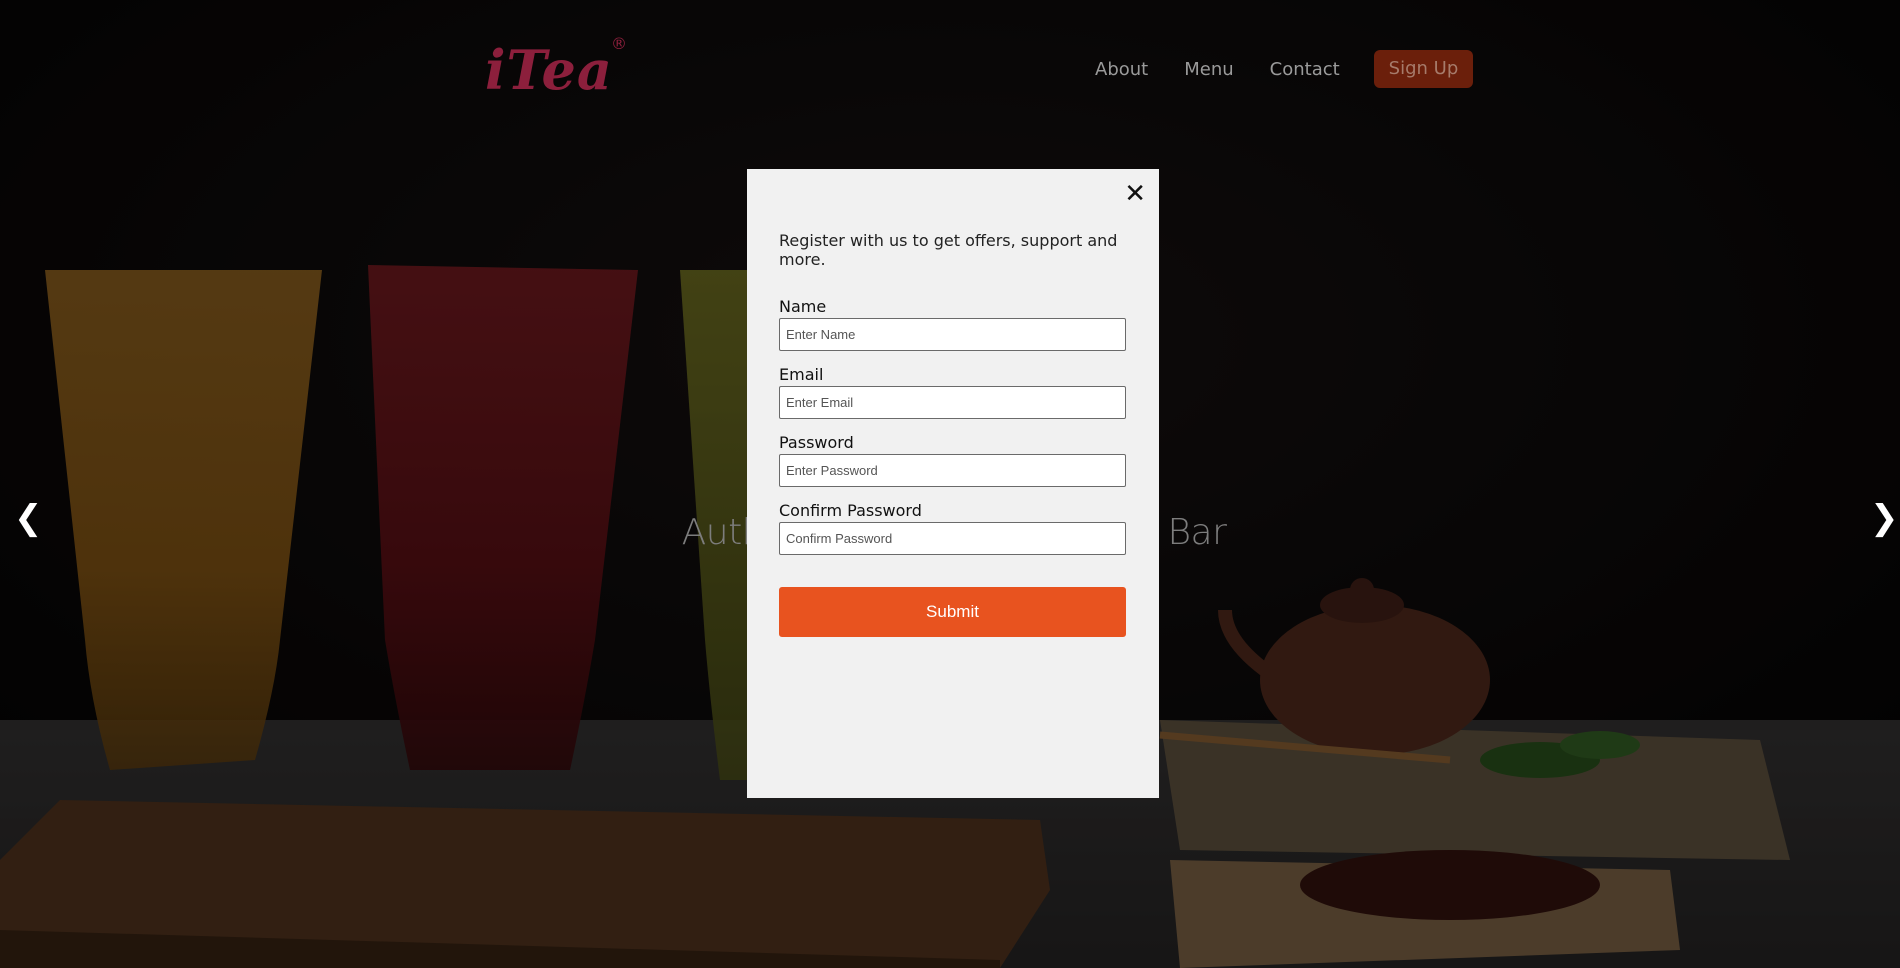  What do you see at coordinates (952, 538) in the screenshot?
I see `confirm-password-input` at bounding box center [952, 538].